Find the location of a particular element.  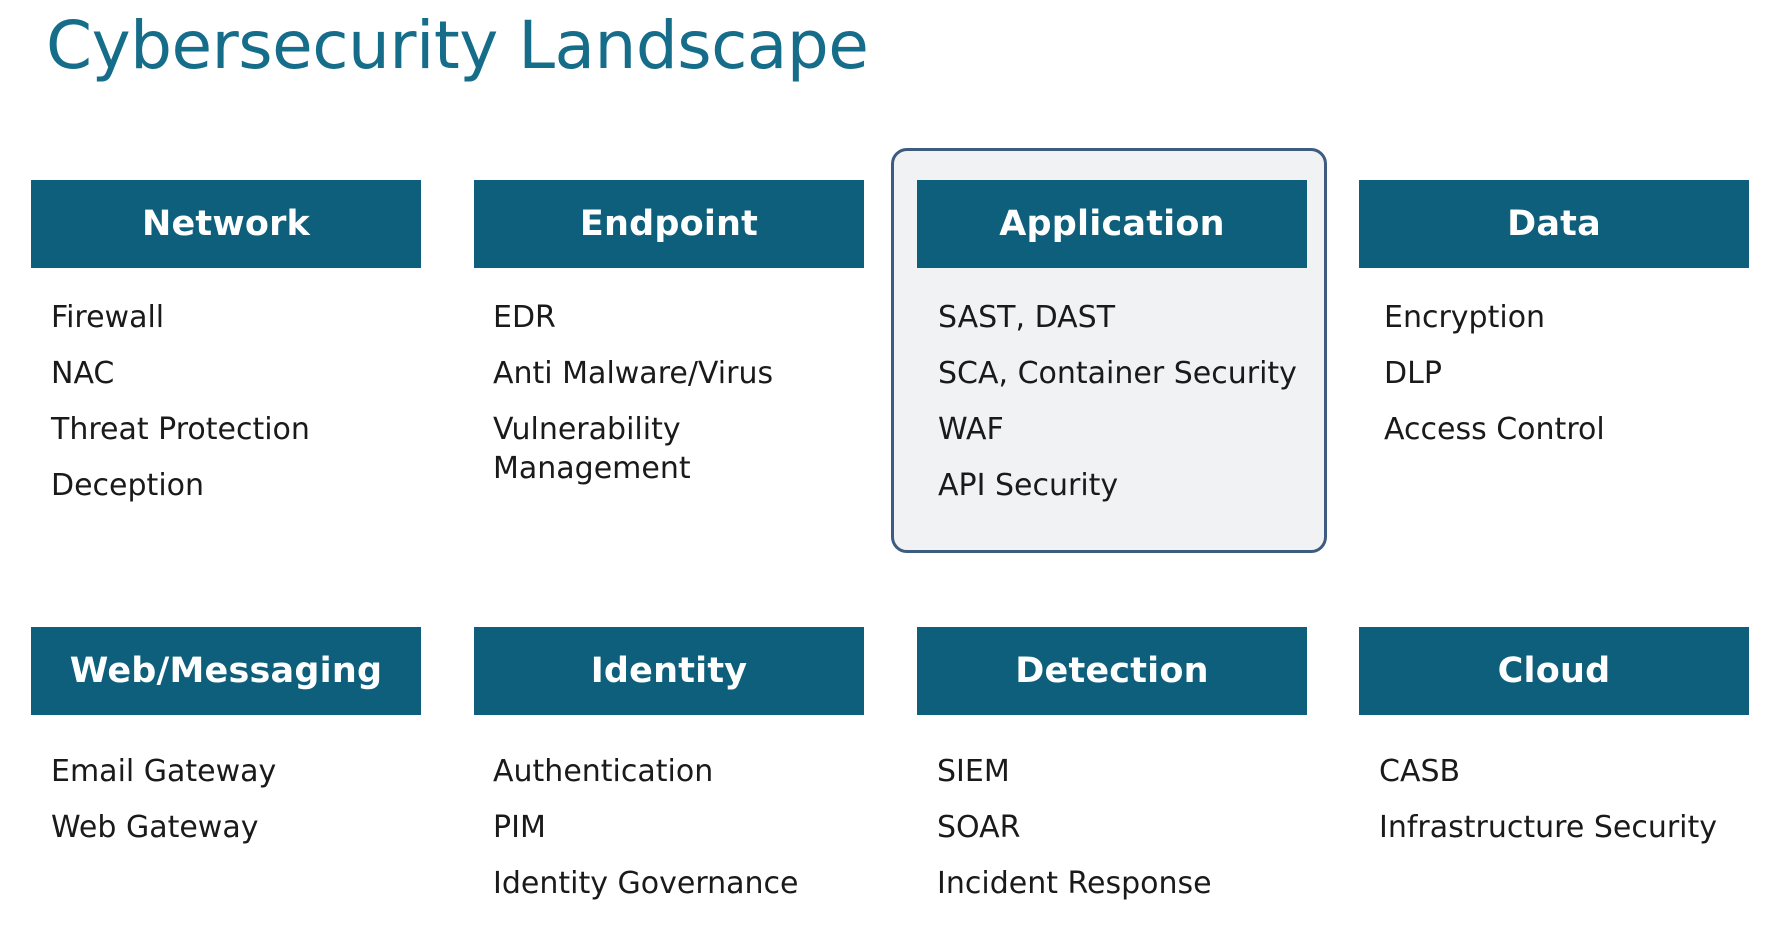

list-item: Access Control is located at coordinates (1494, 429).